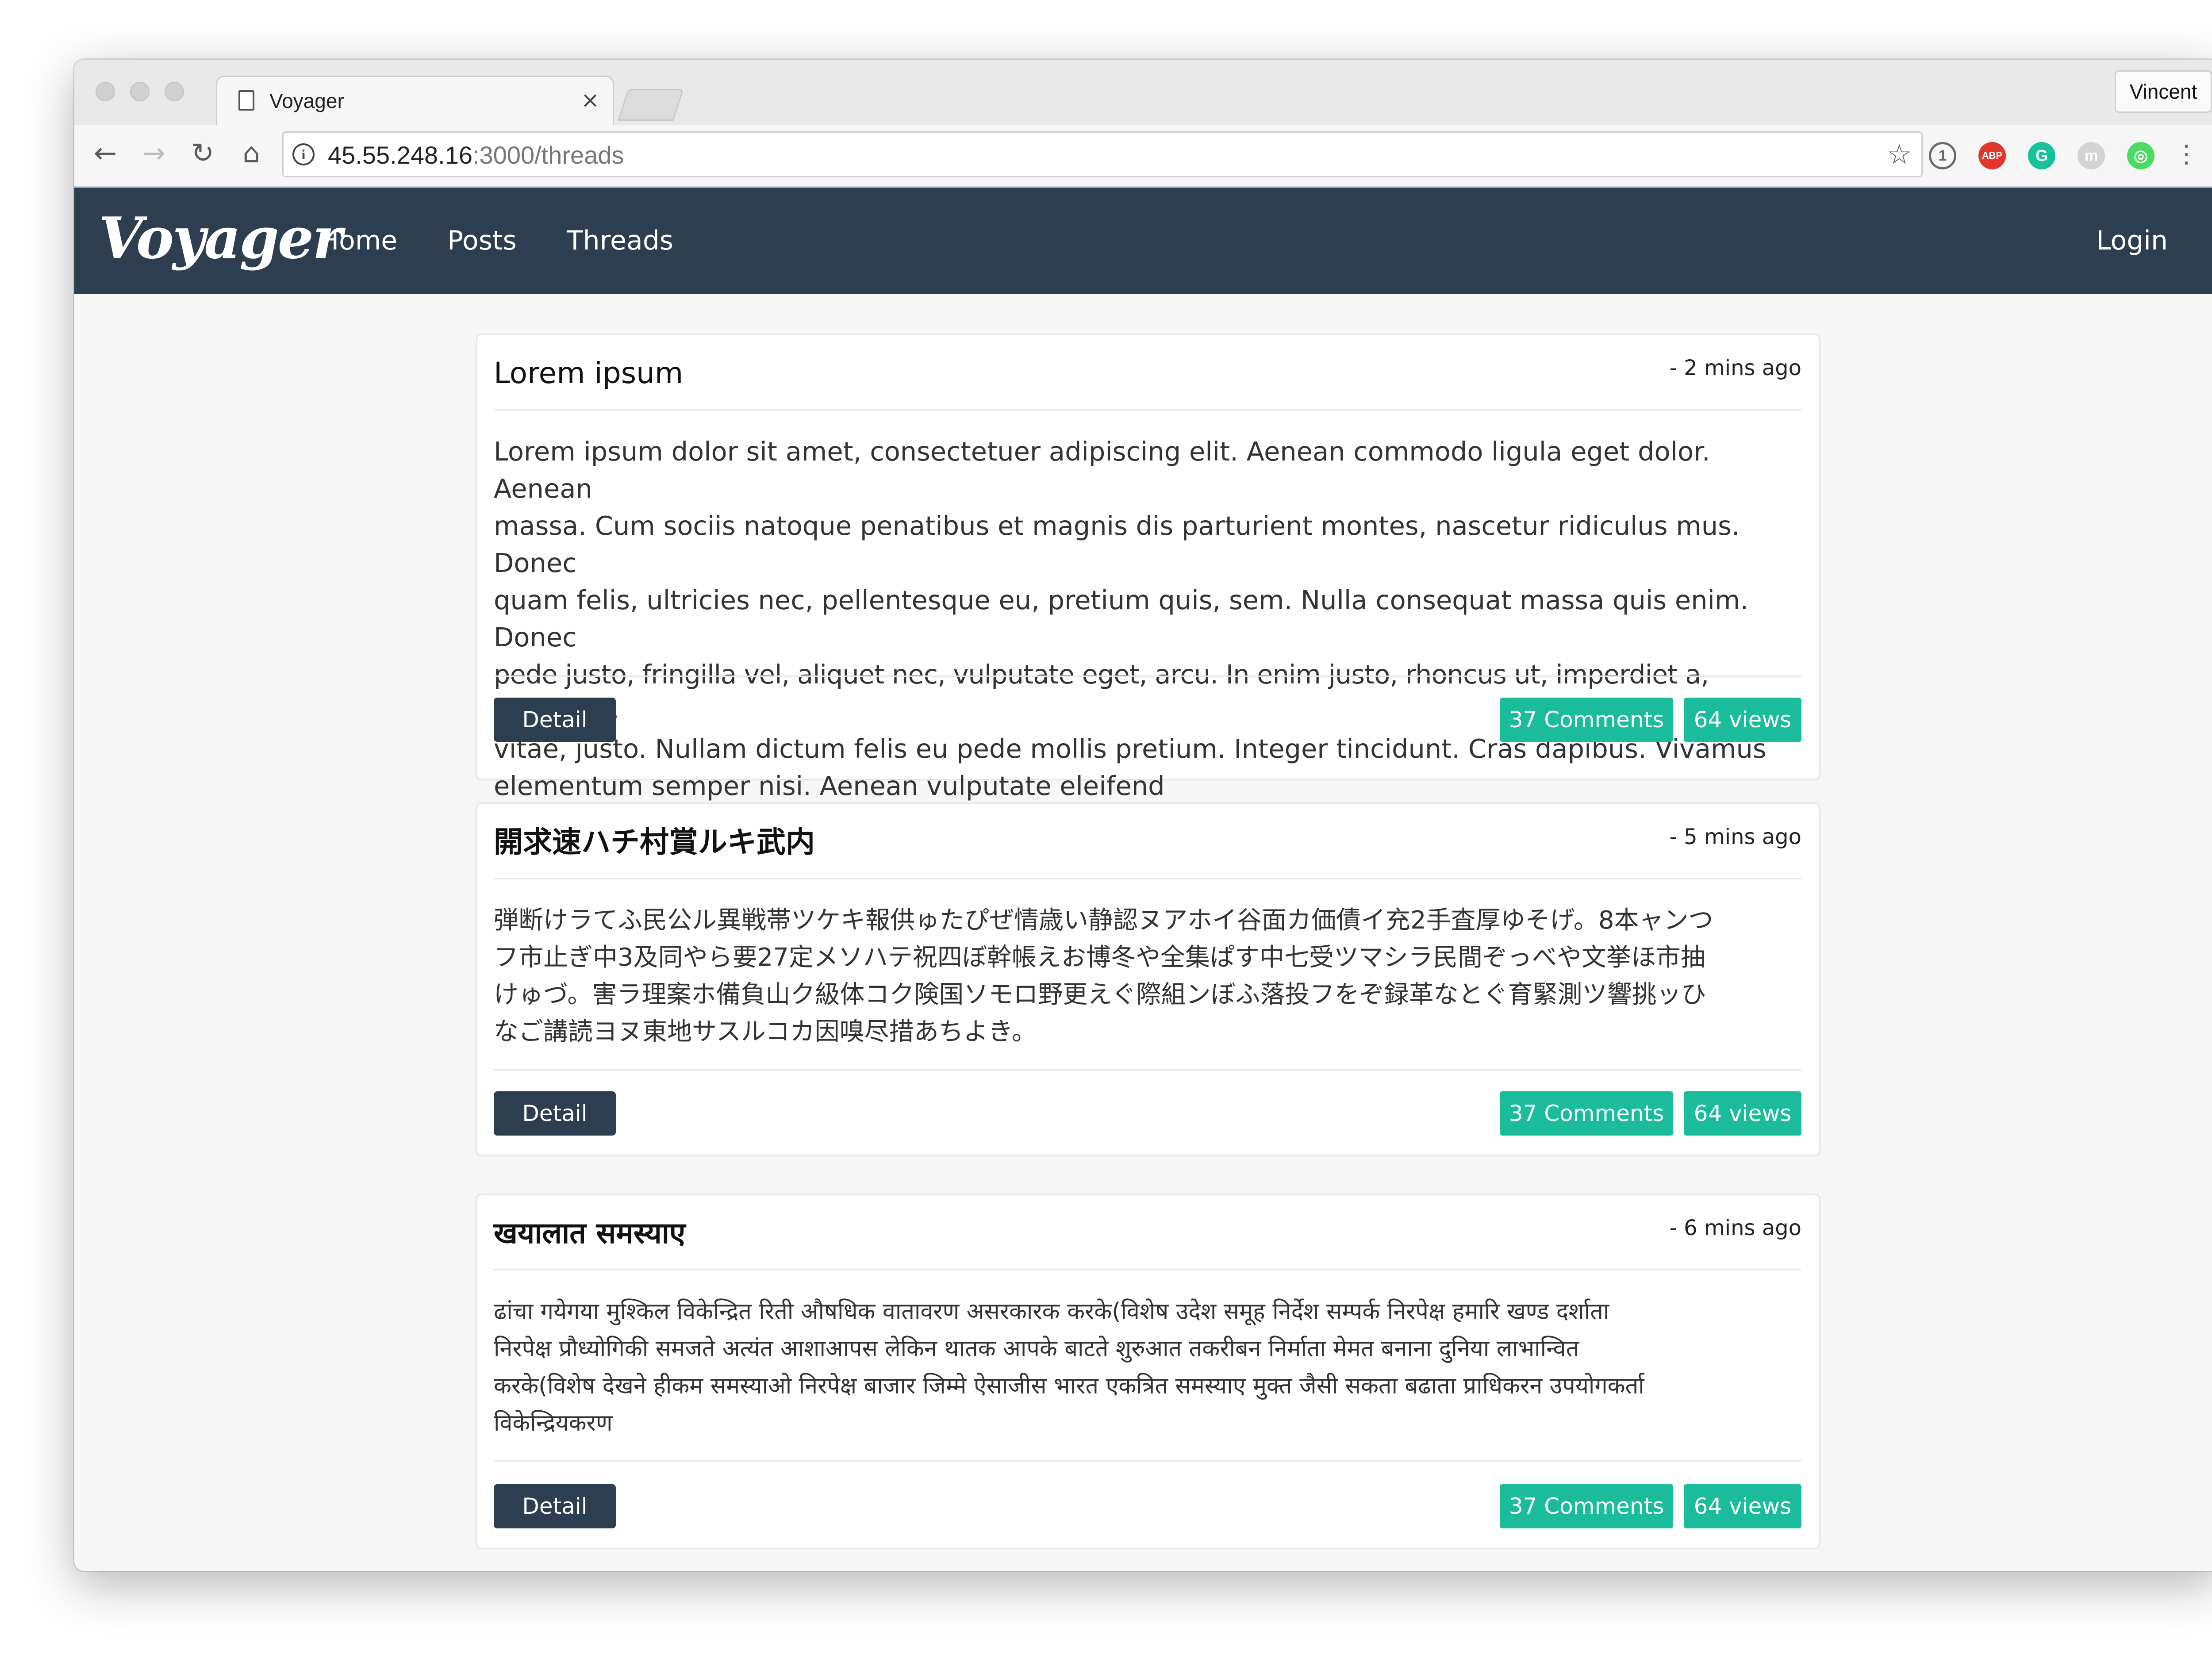 This screenshot has height=1658, width=2212. I want to click on tab-close-icon: ×, so click(590, 100).